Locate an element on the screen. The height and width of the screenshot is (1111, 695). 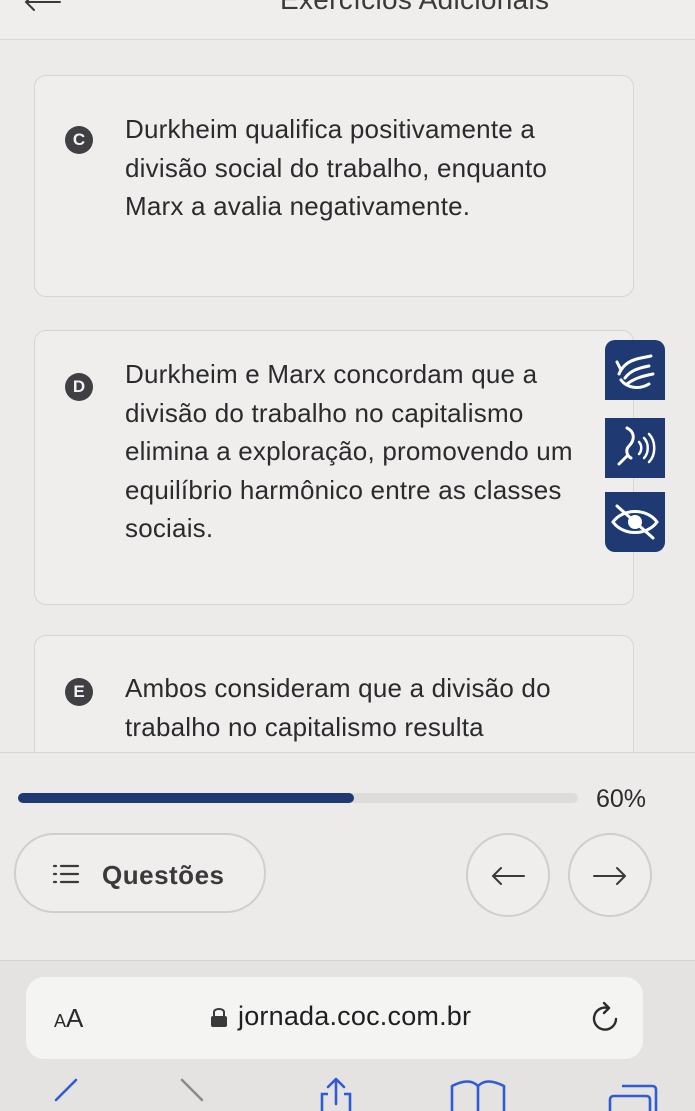
eye-icon is located at coordinates (635, 522).